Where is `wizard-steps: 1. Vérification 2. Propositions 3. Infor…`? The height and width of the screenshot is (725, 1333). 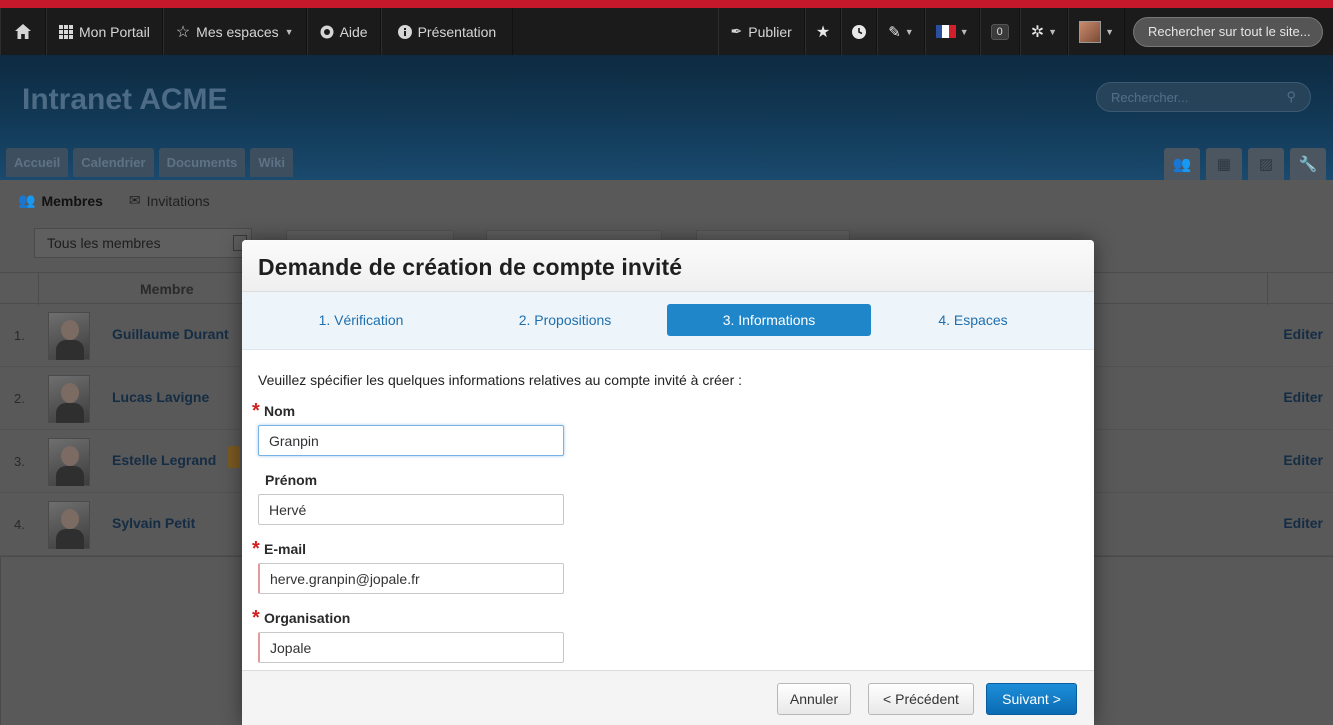
wizard-steps: 1. Vérification 2. Propositions 3. Infor… is located at coordinates (668, 321).